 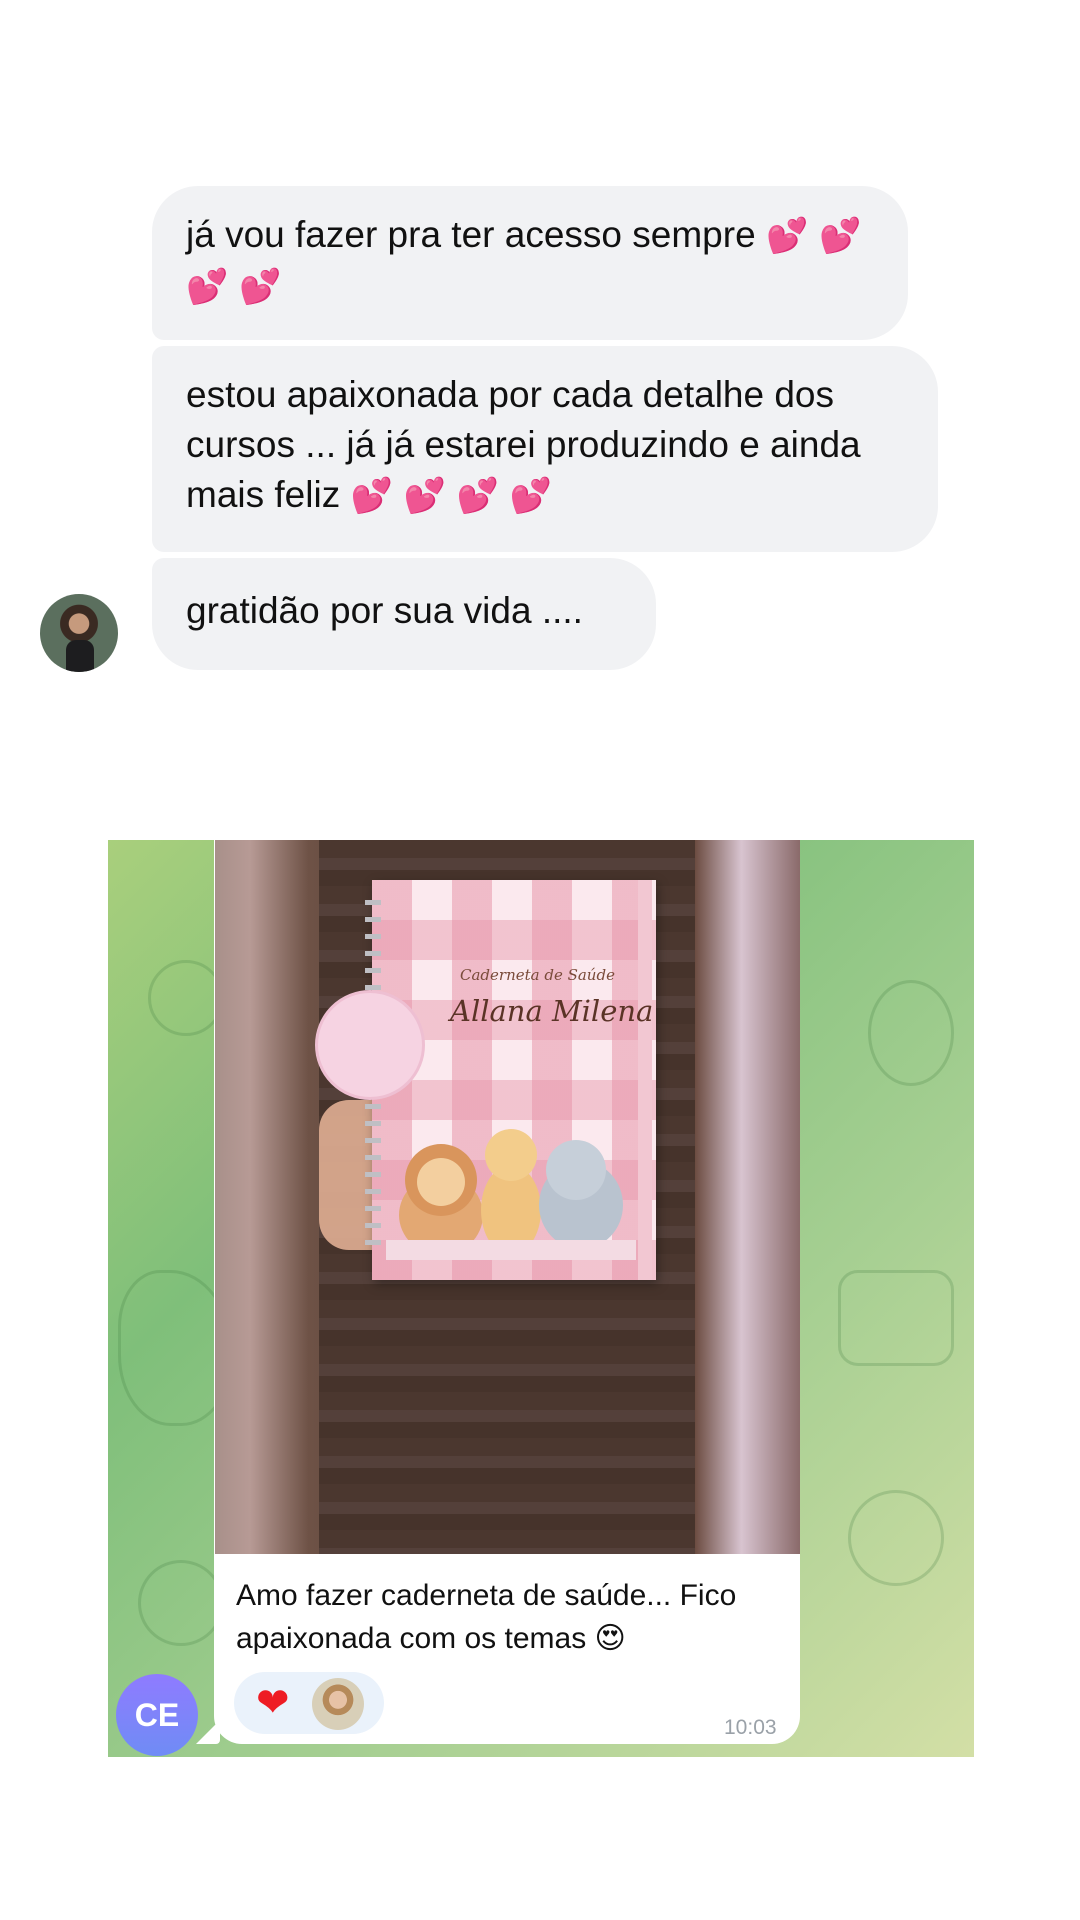 I want to click on notebook-name: Allana Milena, so click(x=552, y=1011).